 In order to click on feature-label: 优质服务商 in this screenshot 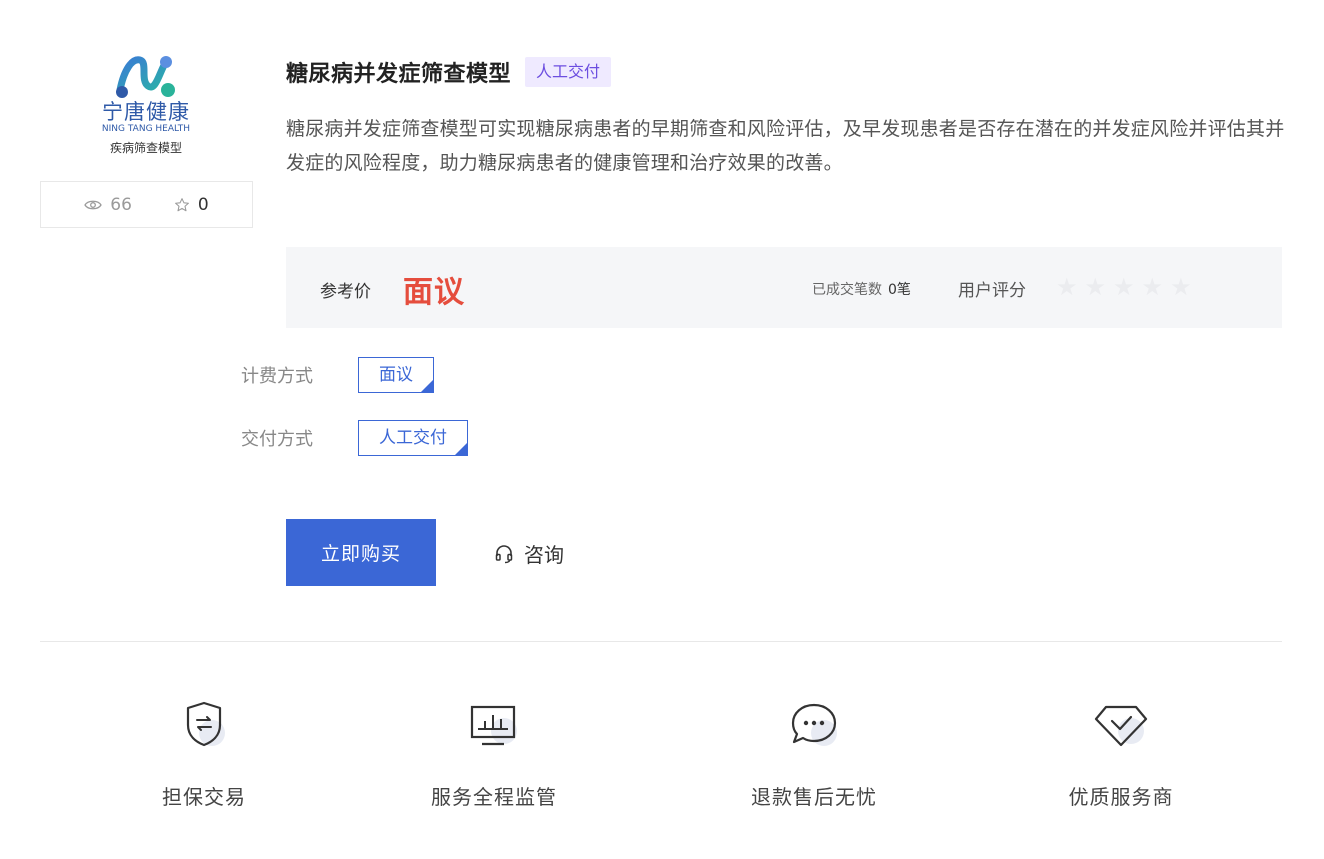, I will do `click(1121, 797)`.